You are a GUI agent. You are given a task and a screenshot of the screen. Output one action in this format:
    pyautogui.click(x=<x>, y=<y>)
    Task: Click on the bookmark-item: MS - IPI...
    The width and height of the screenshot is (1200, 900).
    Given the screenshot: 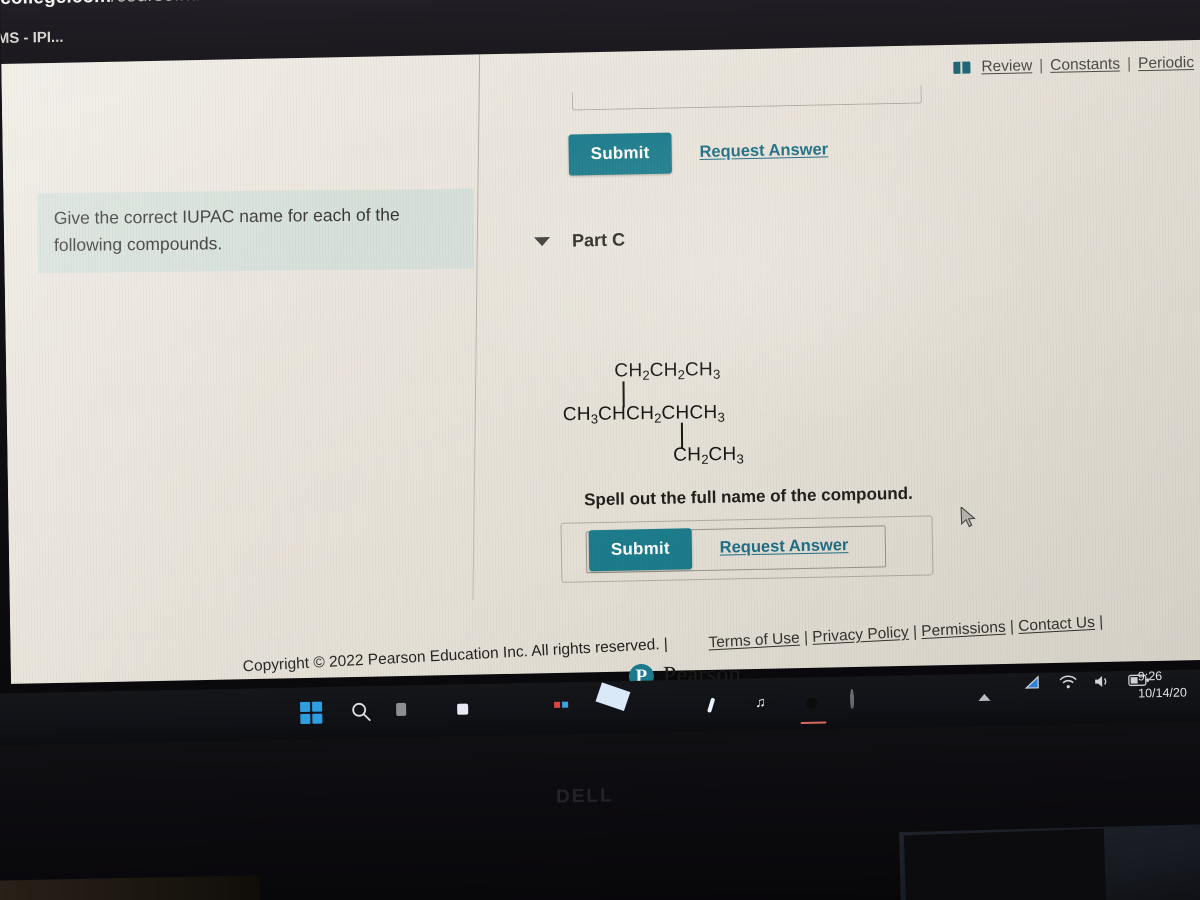 What is the action you would take?
    pyautogui.click(x=32, y=38)
    